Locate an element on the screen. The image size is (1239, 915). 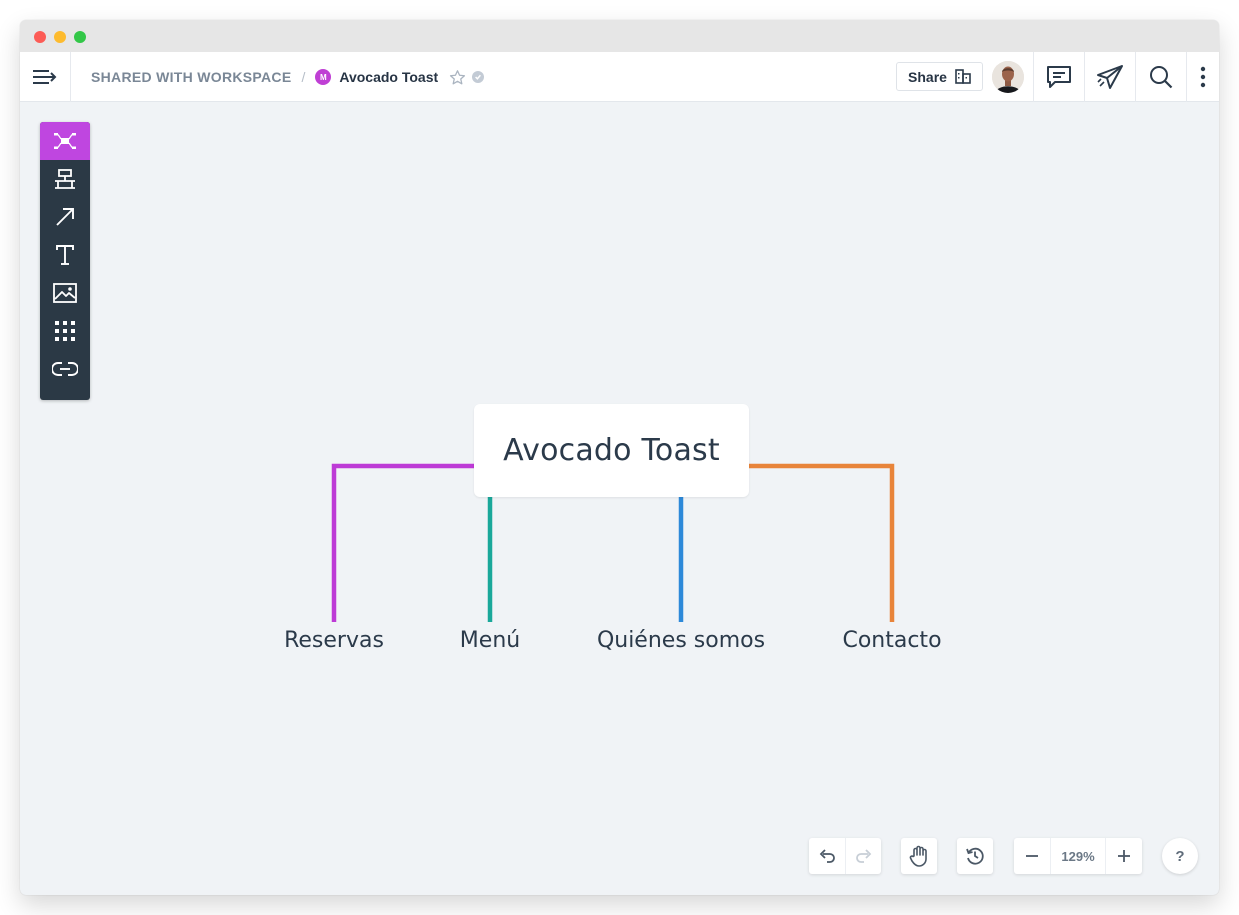
undo-icon is located at coordinates (827, 856).